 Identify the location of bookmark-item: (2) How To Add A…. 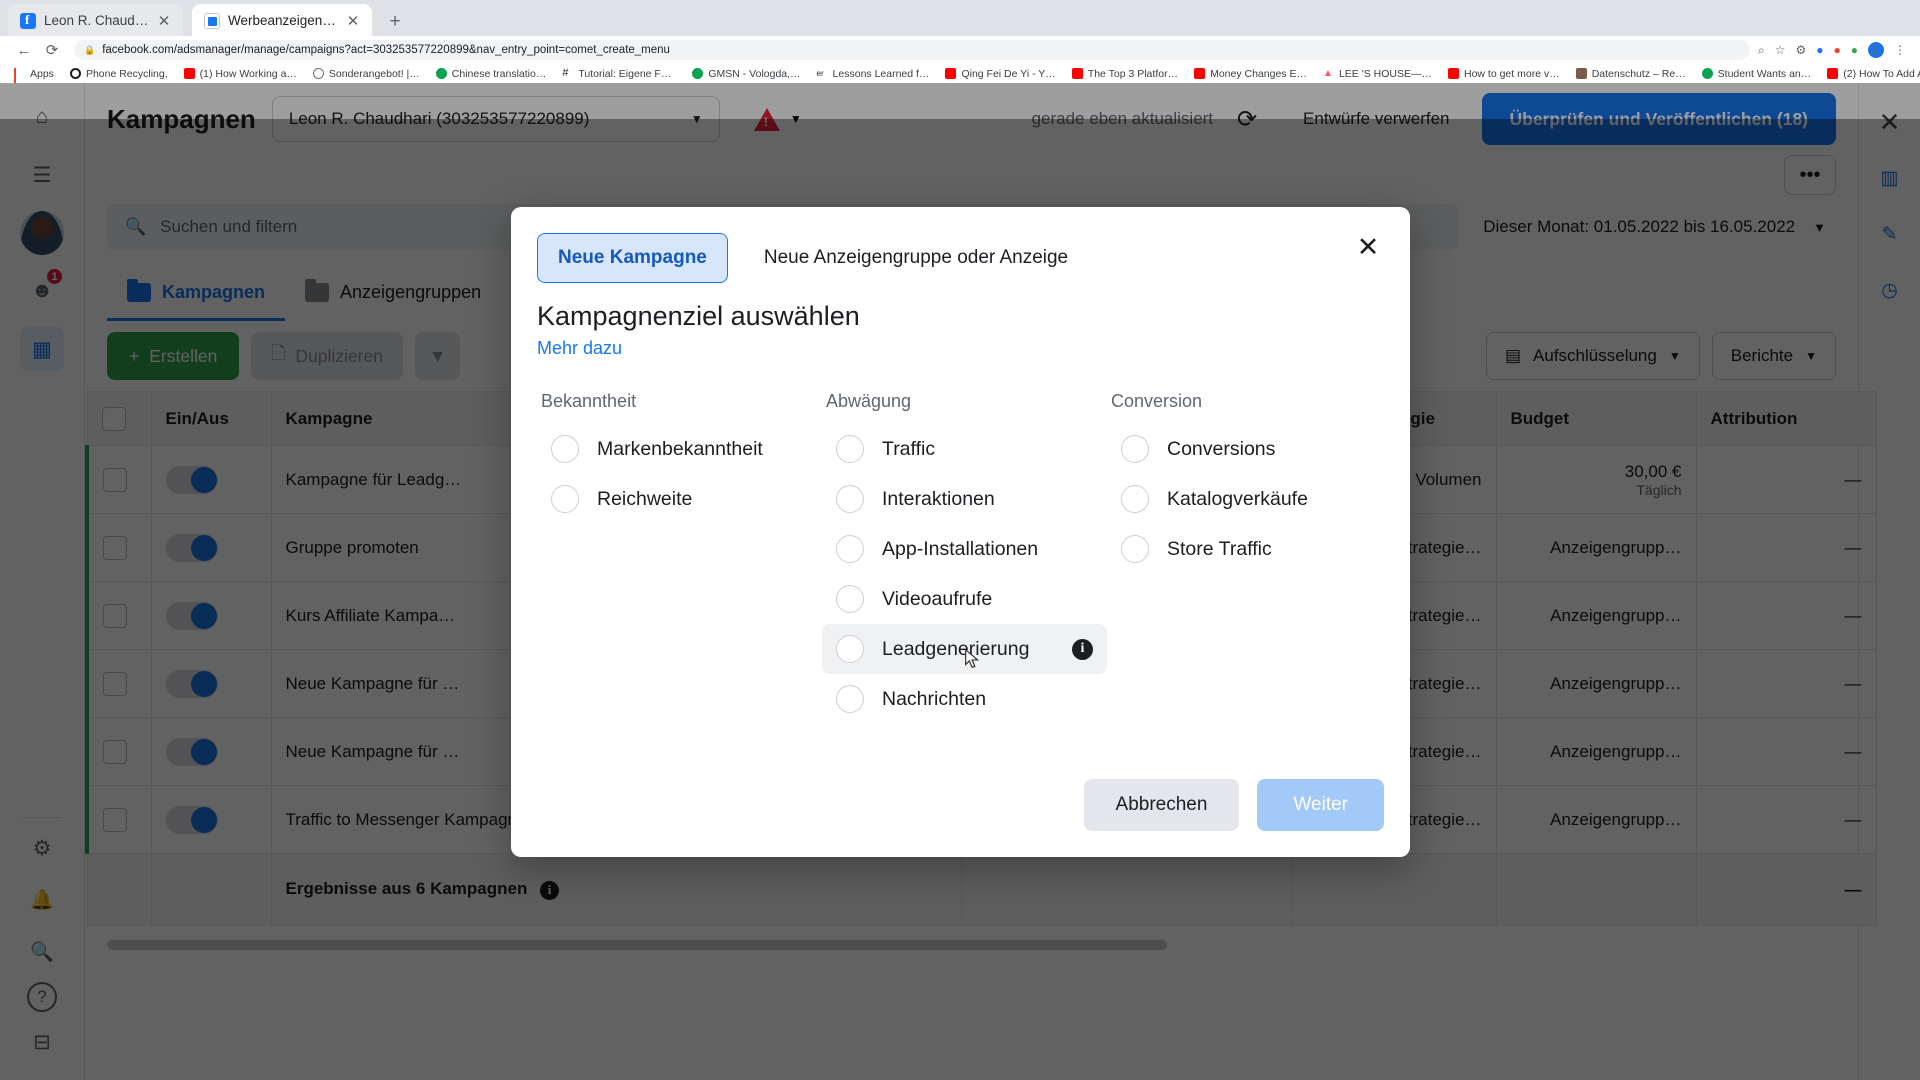
(1869, 74).